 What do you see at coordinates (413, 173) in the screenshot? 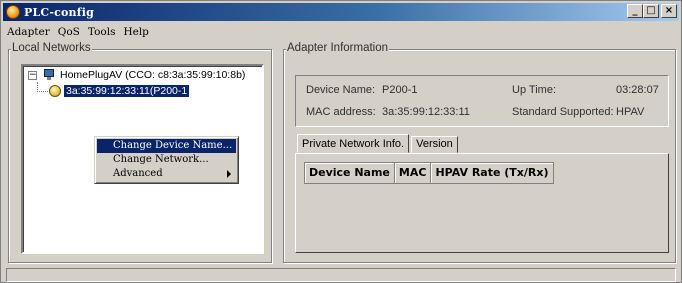
I see `column-mac: MAC` at bounding box center [413, 173].